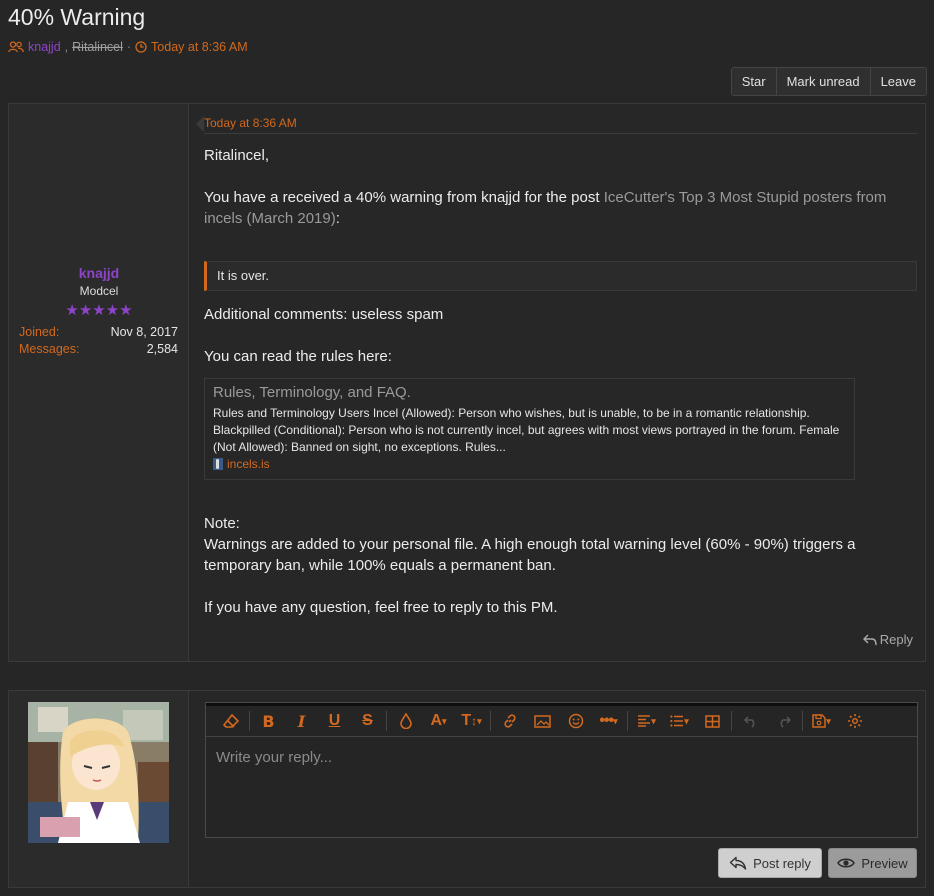  What do you see at coordinates (822, 81) in the screenshot?
I see `mark-unread-button: Mark unread` at bounding box center [822, 81].